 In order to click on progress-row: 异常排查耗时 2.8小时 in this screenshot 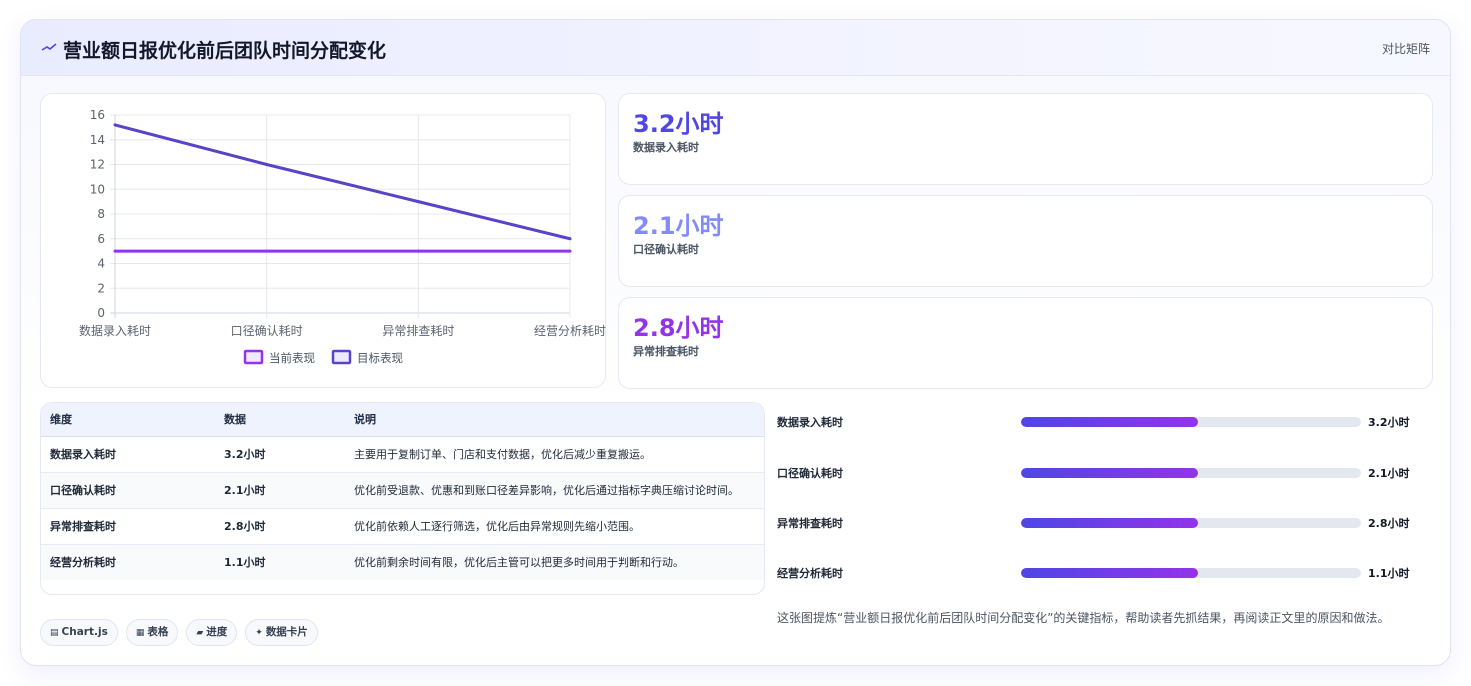, I will do `click(1105, 523)`.